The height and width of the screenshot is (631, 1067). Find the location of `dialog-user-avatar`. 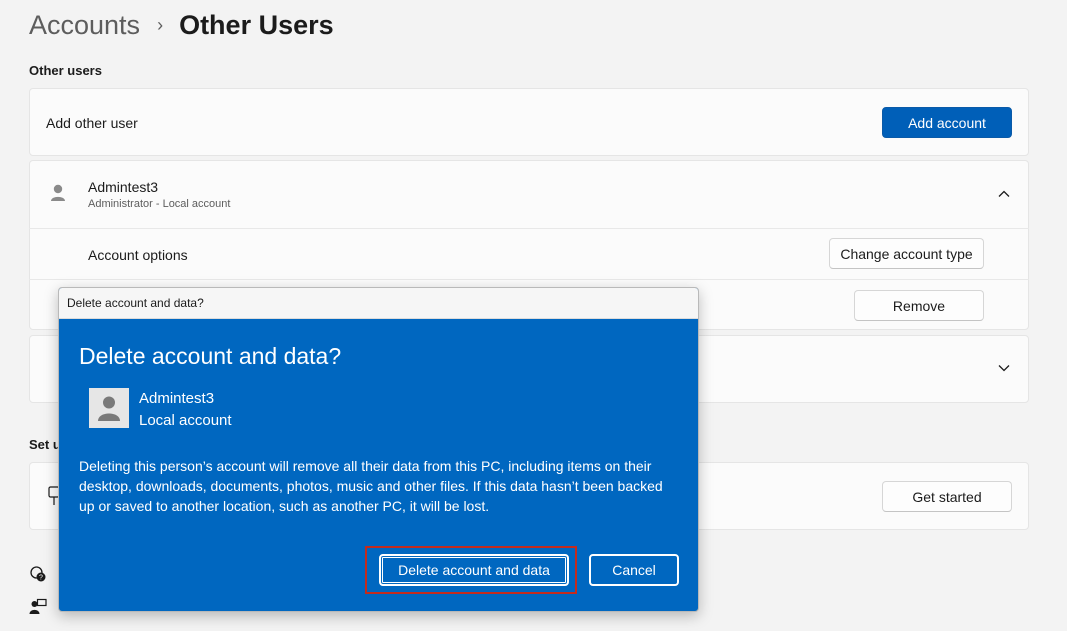

dialog-user-avatar is located at coordinates (109, 408).